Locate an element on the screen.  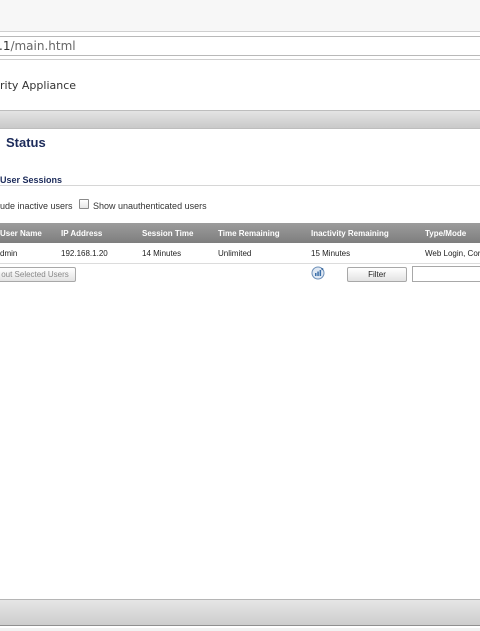
column-header: IP Address is located at coordinates (81, 233).